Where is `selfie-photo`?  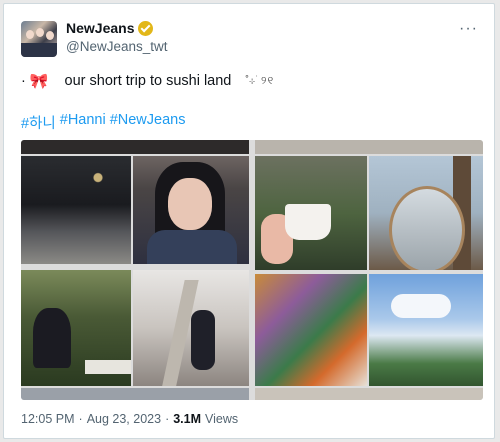 selfie-photo is located at coordinates (191, 210).